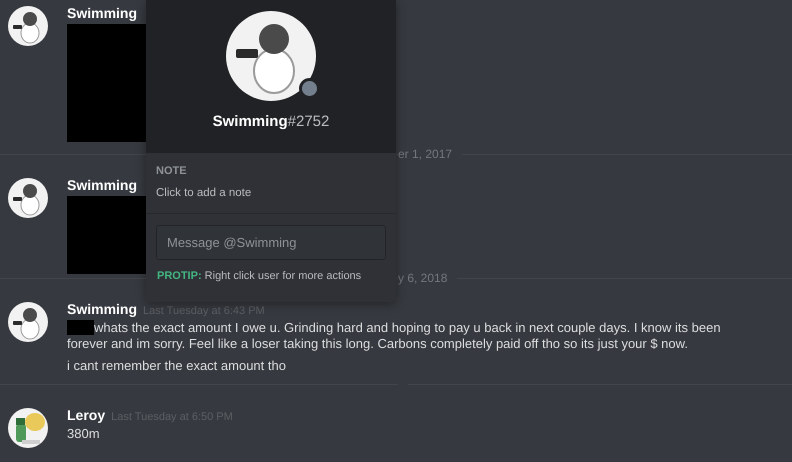 The height and width of the screenshot is (462, 792). Describe the element at coordinates (250, 121) in the screenshot. I see `profile-username: Swimming` at that location.